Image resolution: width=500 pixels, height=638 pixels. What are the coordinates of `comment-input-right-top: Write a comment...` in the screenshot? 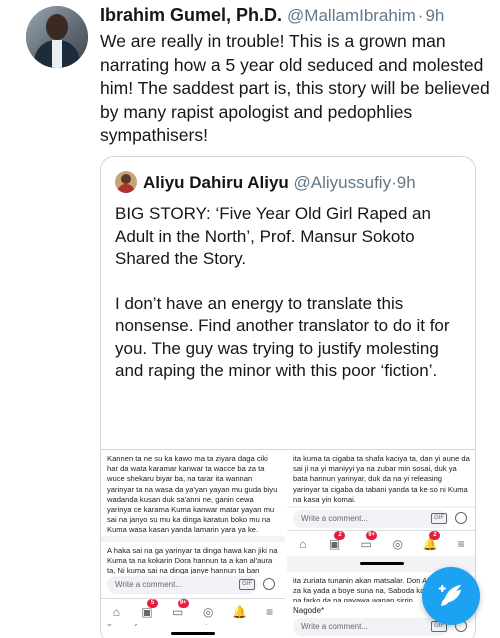 It's located at (371, 519).